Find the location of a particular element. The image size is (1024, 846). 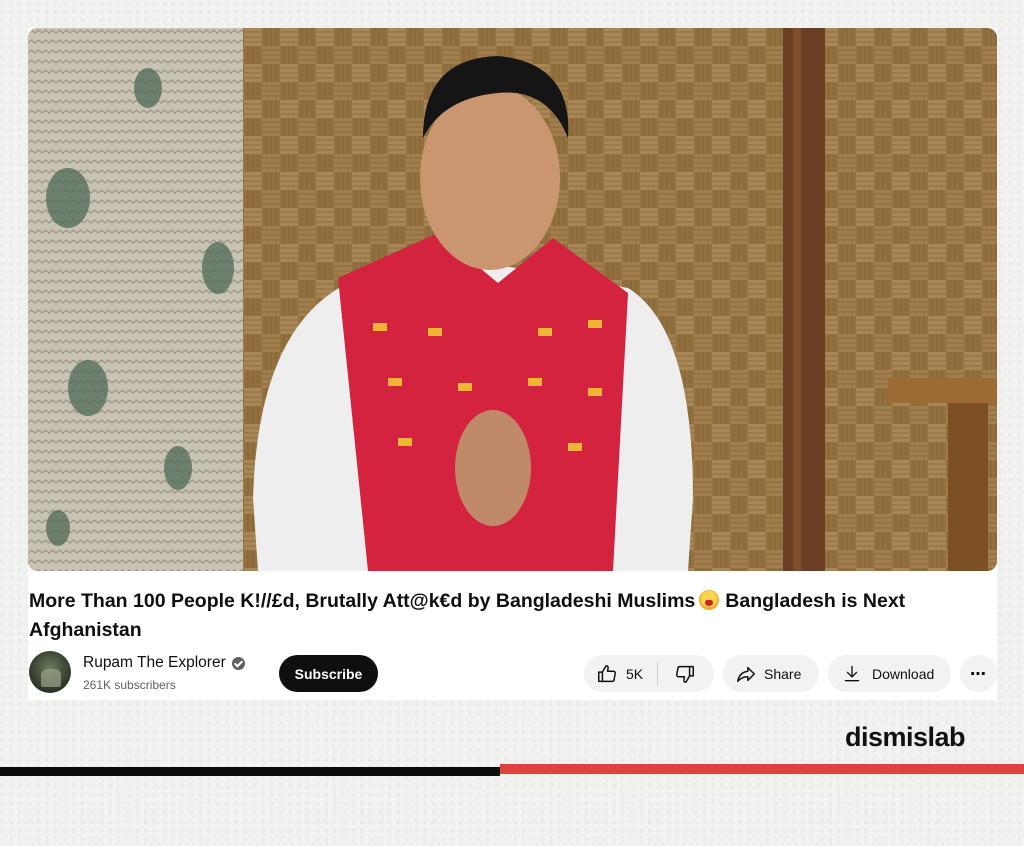

download-button: Download is located at coordinates (889, 673).